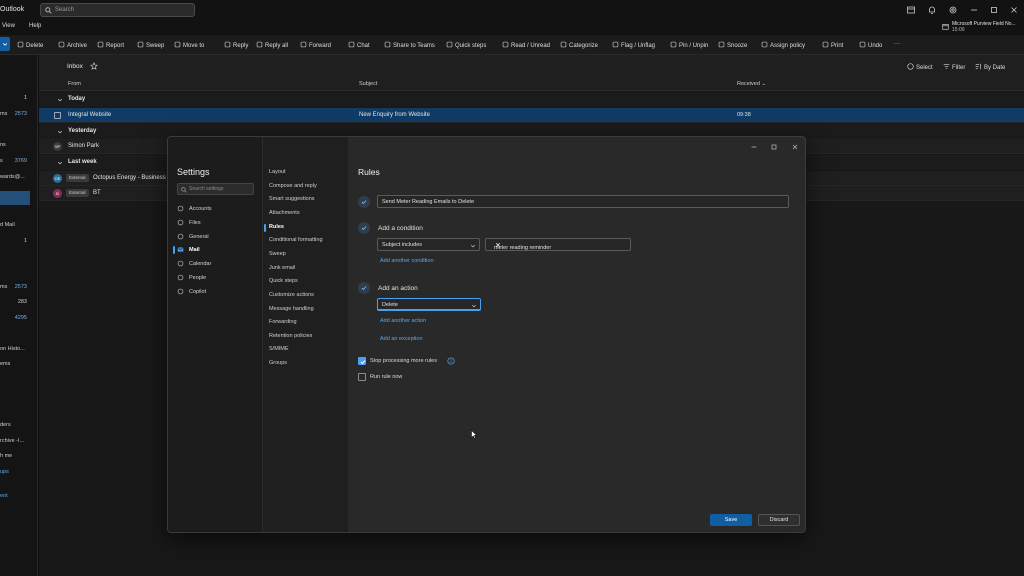 The height and width of the screenshot is (576, 1024). I want to click on ribbon-categorize-button: Categorize, so click(579, 45).